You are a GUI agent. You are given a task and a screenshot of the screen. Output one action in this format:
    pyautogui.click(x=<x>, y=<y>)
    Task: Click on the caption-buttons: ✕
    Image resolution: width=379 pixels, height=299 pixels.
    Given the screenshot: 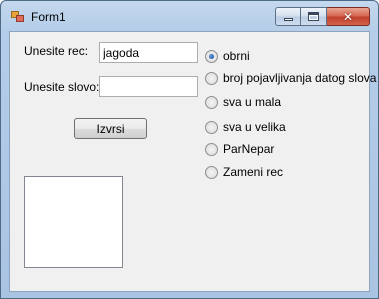 What is the action you would take?
    pyautogui.click(x=322, y=17)
    